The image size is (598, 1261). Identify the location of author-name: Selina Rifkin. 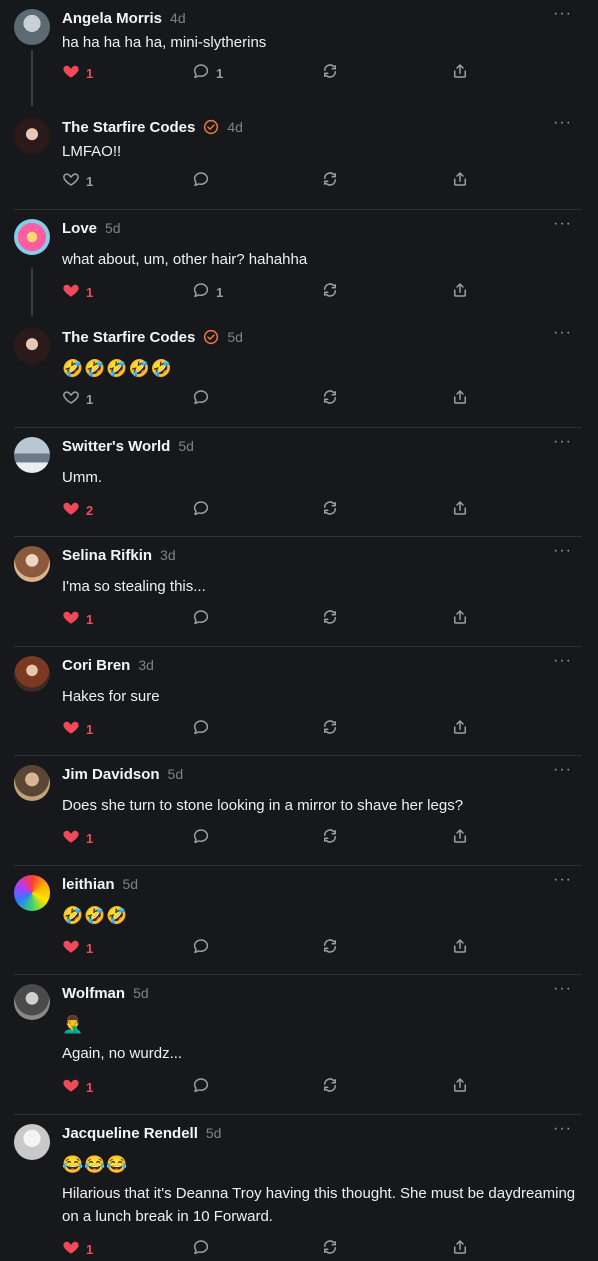
(107, 555).